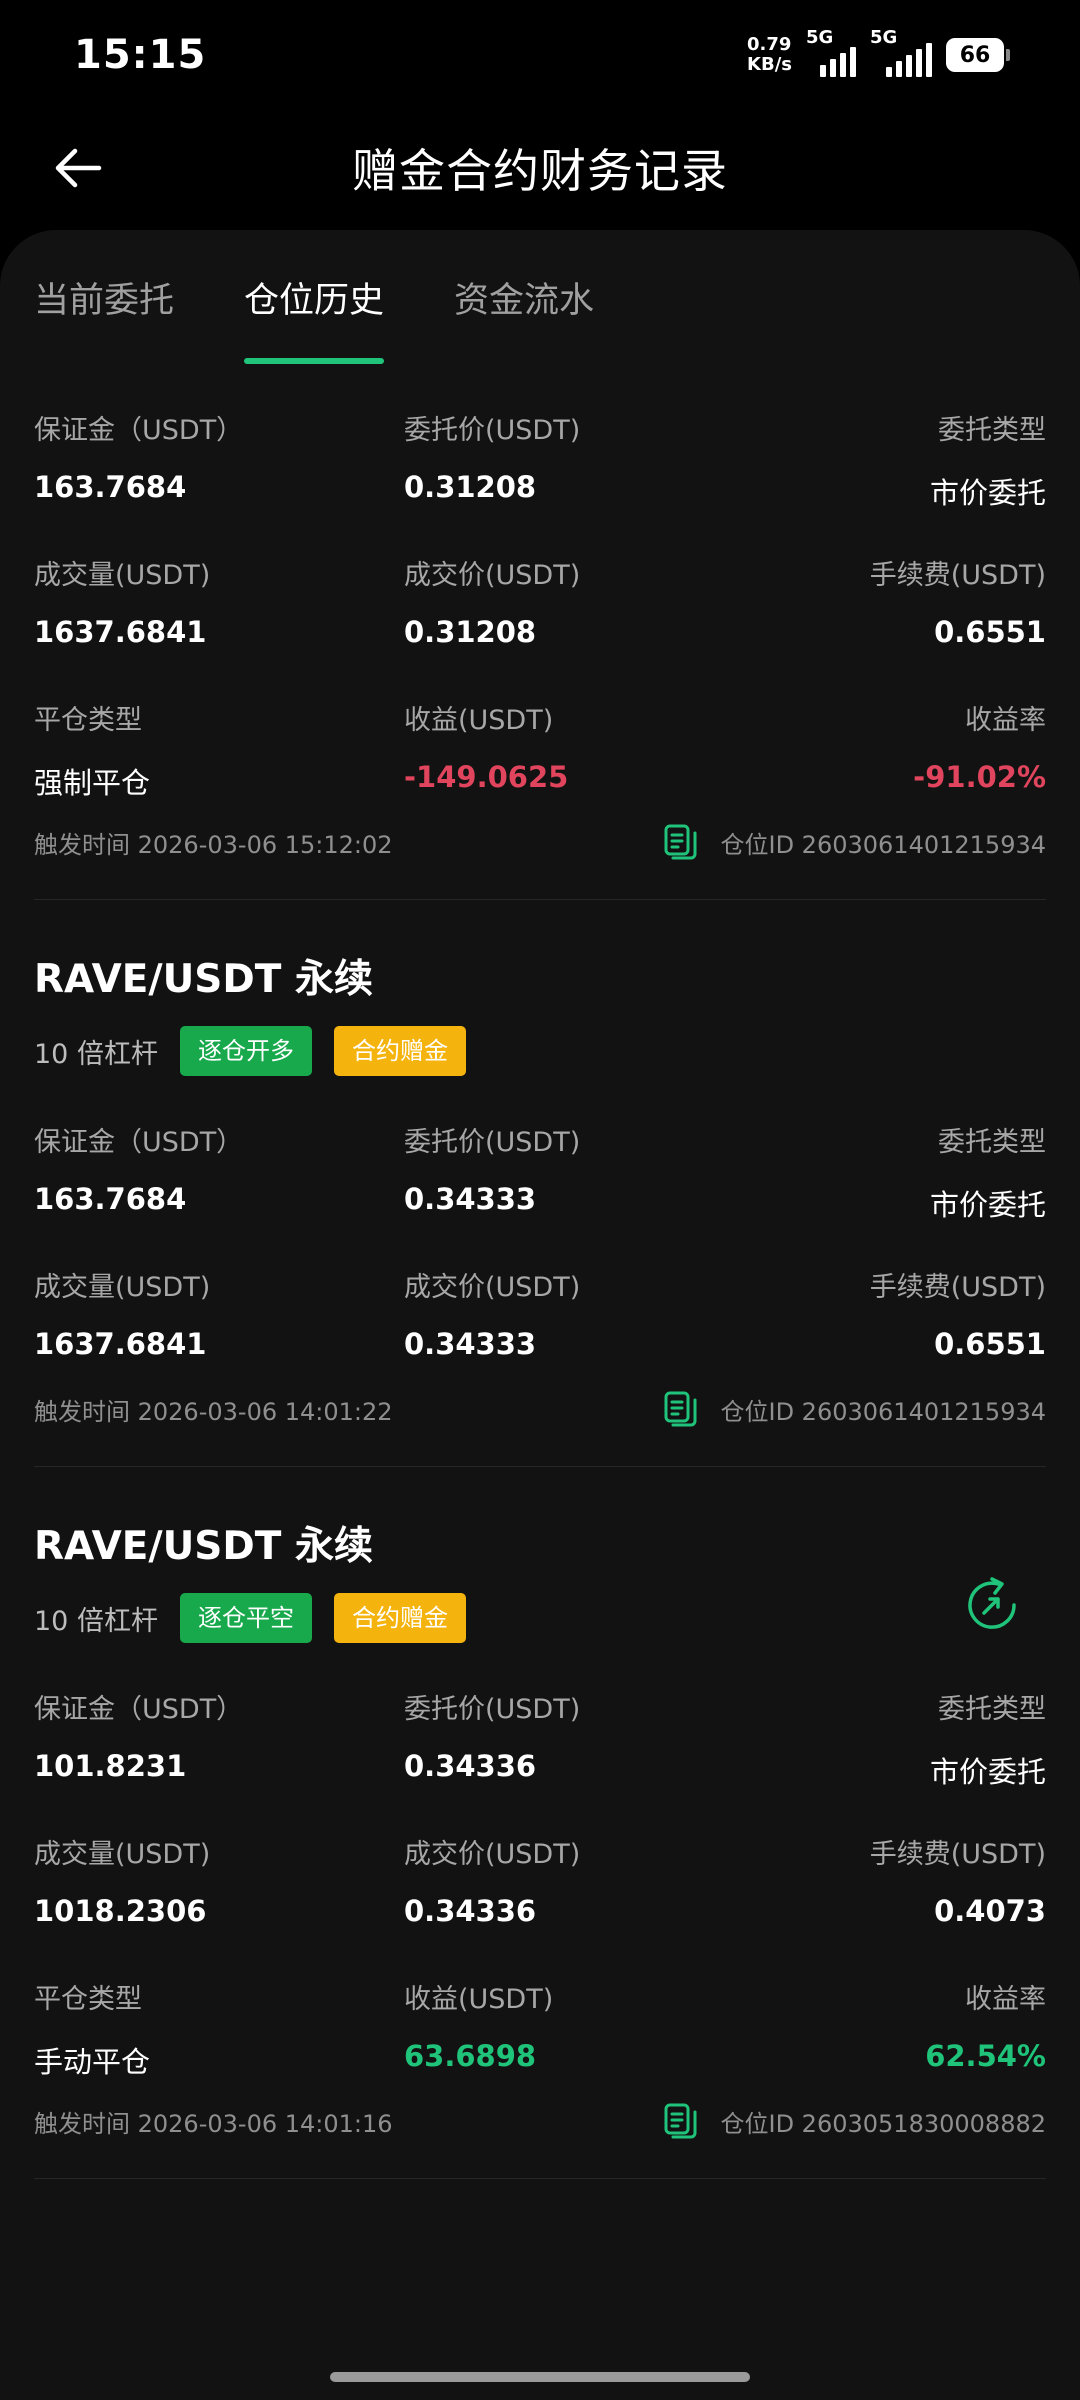  Describe the element at coordinates (540, 1051) in the screenshot. I see `record-tags: 10 倍杠杆 逐仓开多 合约赠金` at that location.